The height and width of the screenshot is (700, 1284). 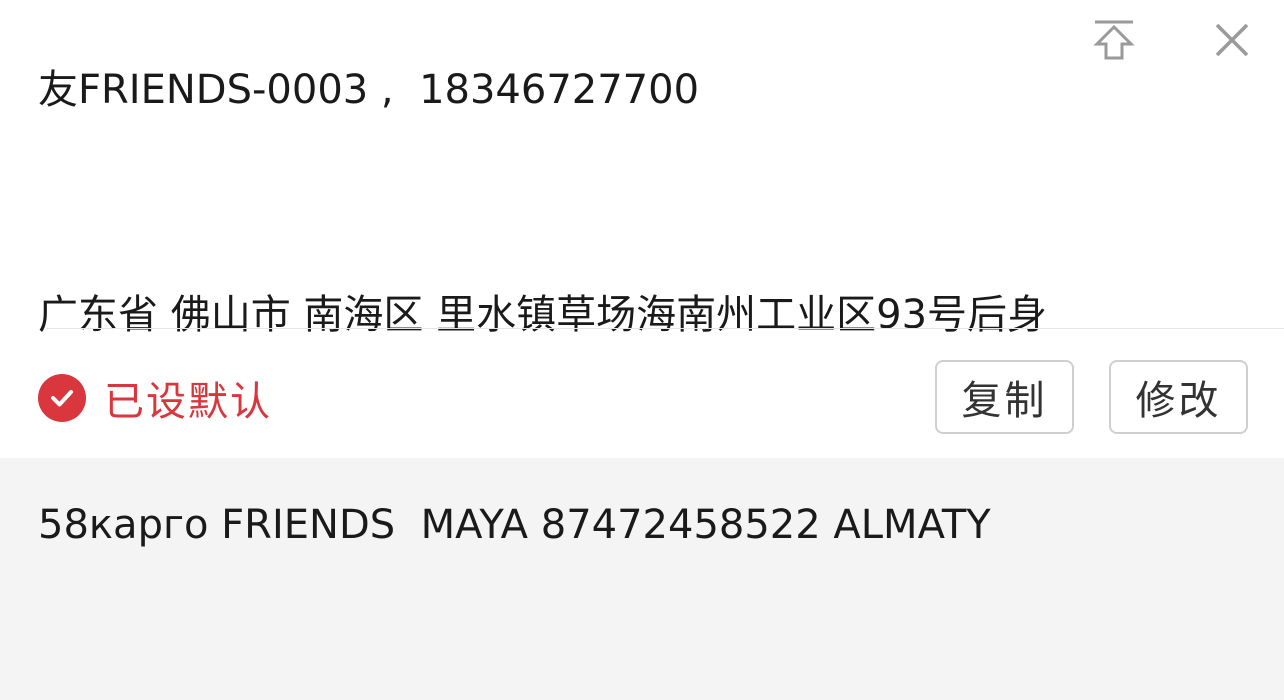 I want to click on default-label: 已设默认, so click(x=188, y=402).